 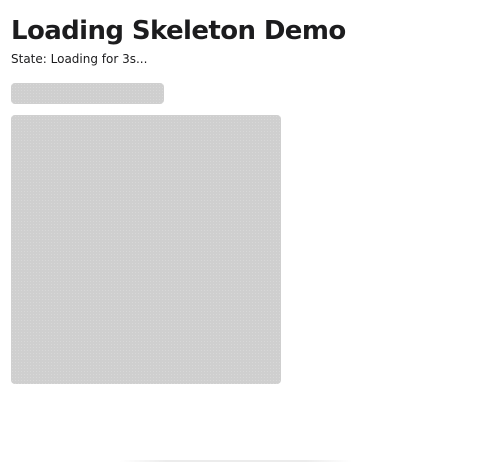 What do you see at coordinates (87, 93) in the screenshot?
I see `skeleton-text-placeholder` at bounding box center [87, 93].